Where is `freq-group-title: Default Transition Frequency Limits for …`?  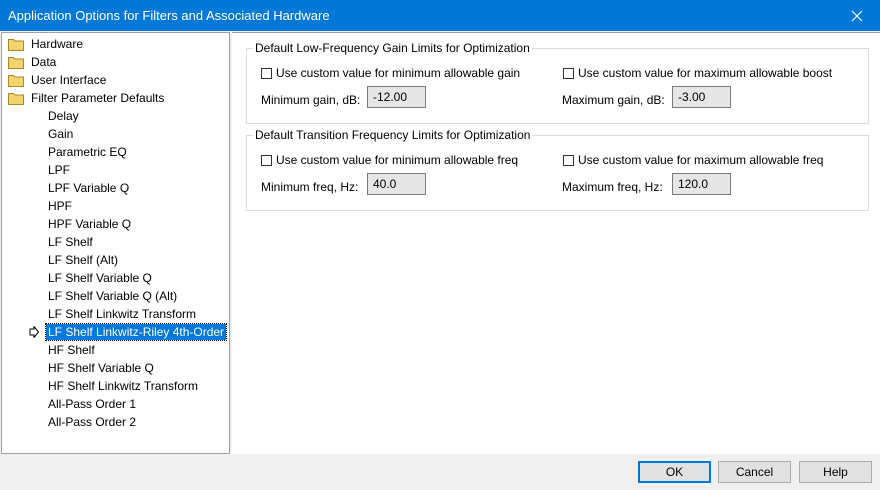 freq-group-title: Default Transition Frequency Limits for … is located at coordinates (393, 135).